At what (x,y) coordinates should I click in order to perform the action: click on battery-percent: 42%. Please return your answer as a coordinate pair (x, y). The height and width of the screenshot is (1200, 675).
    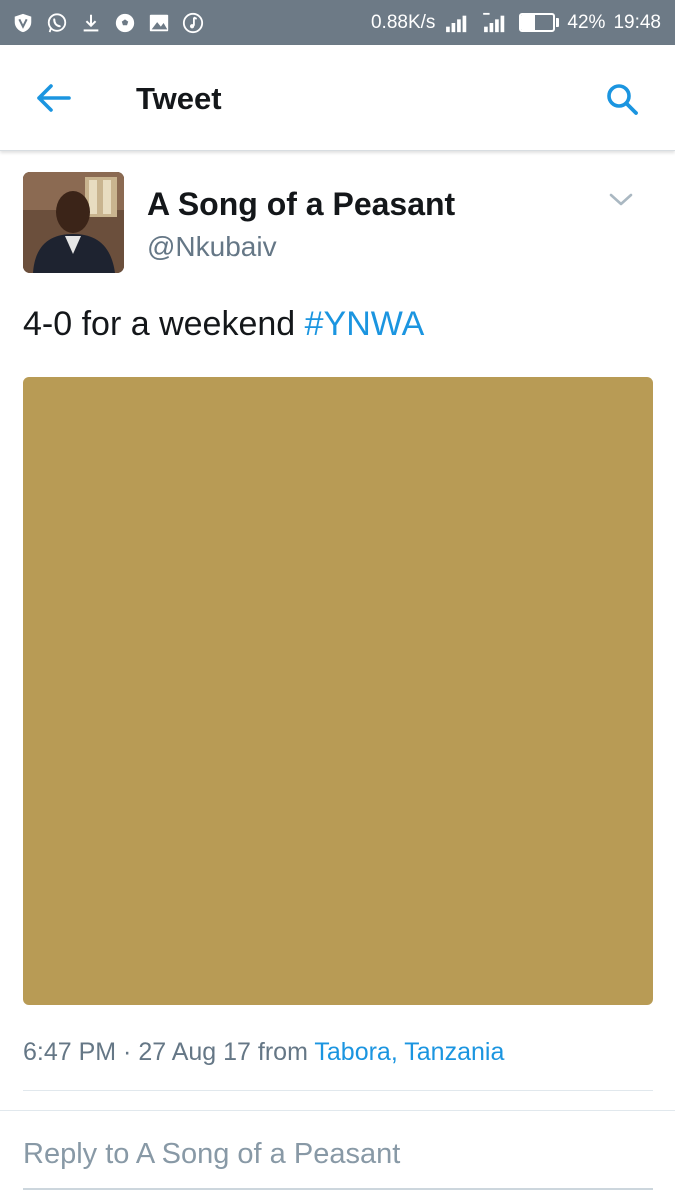
    Looking at the image, I should click on (586, 22).